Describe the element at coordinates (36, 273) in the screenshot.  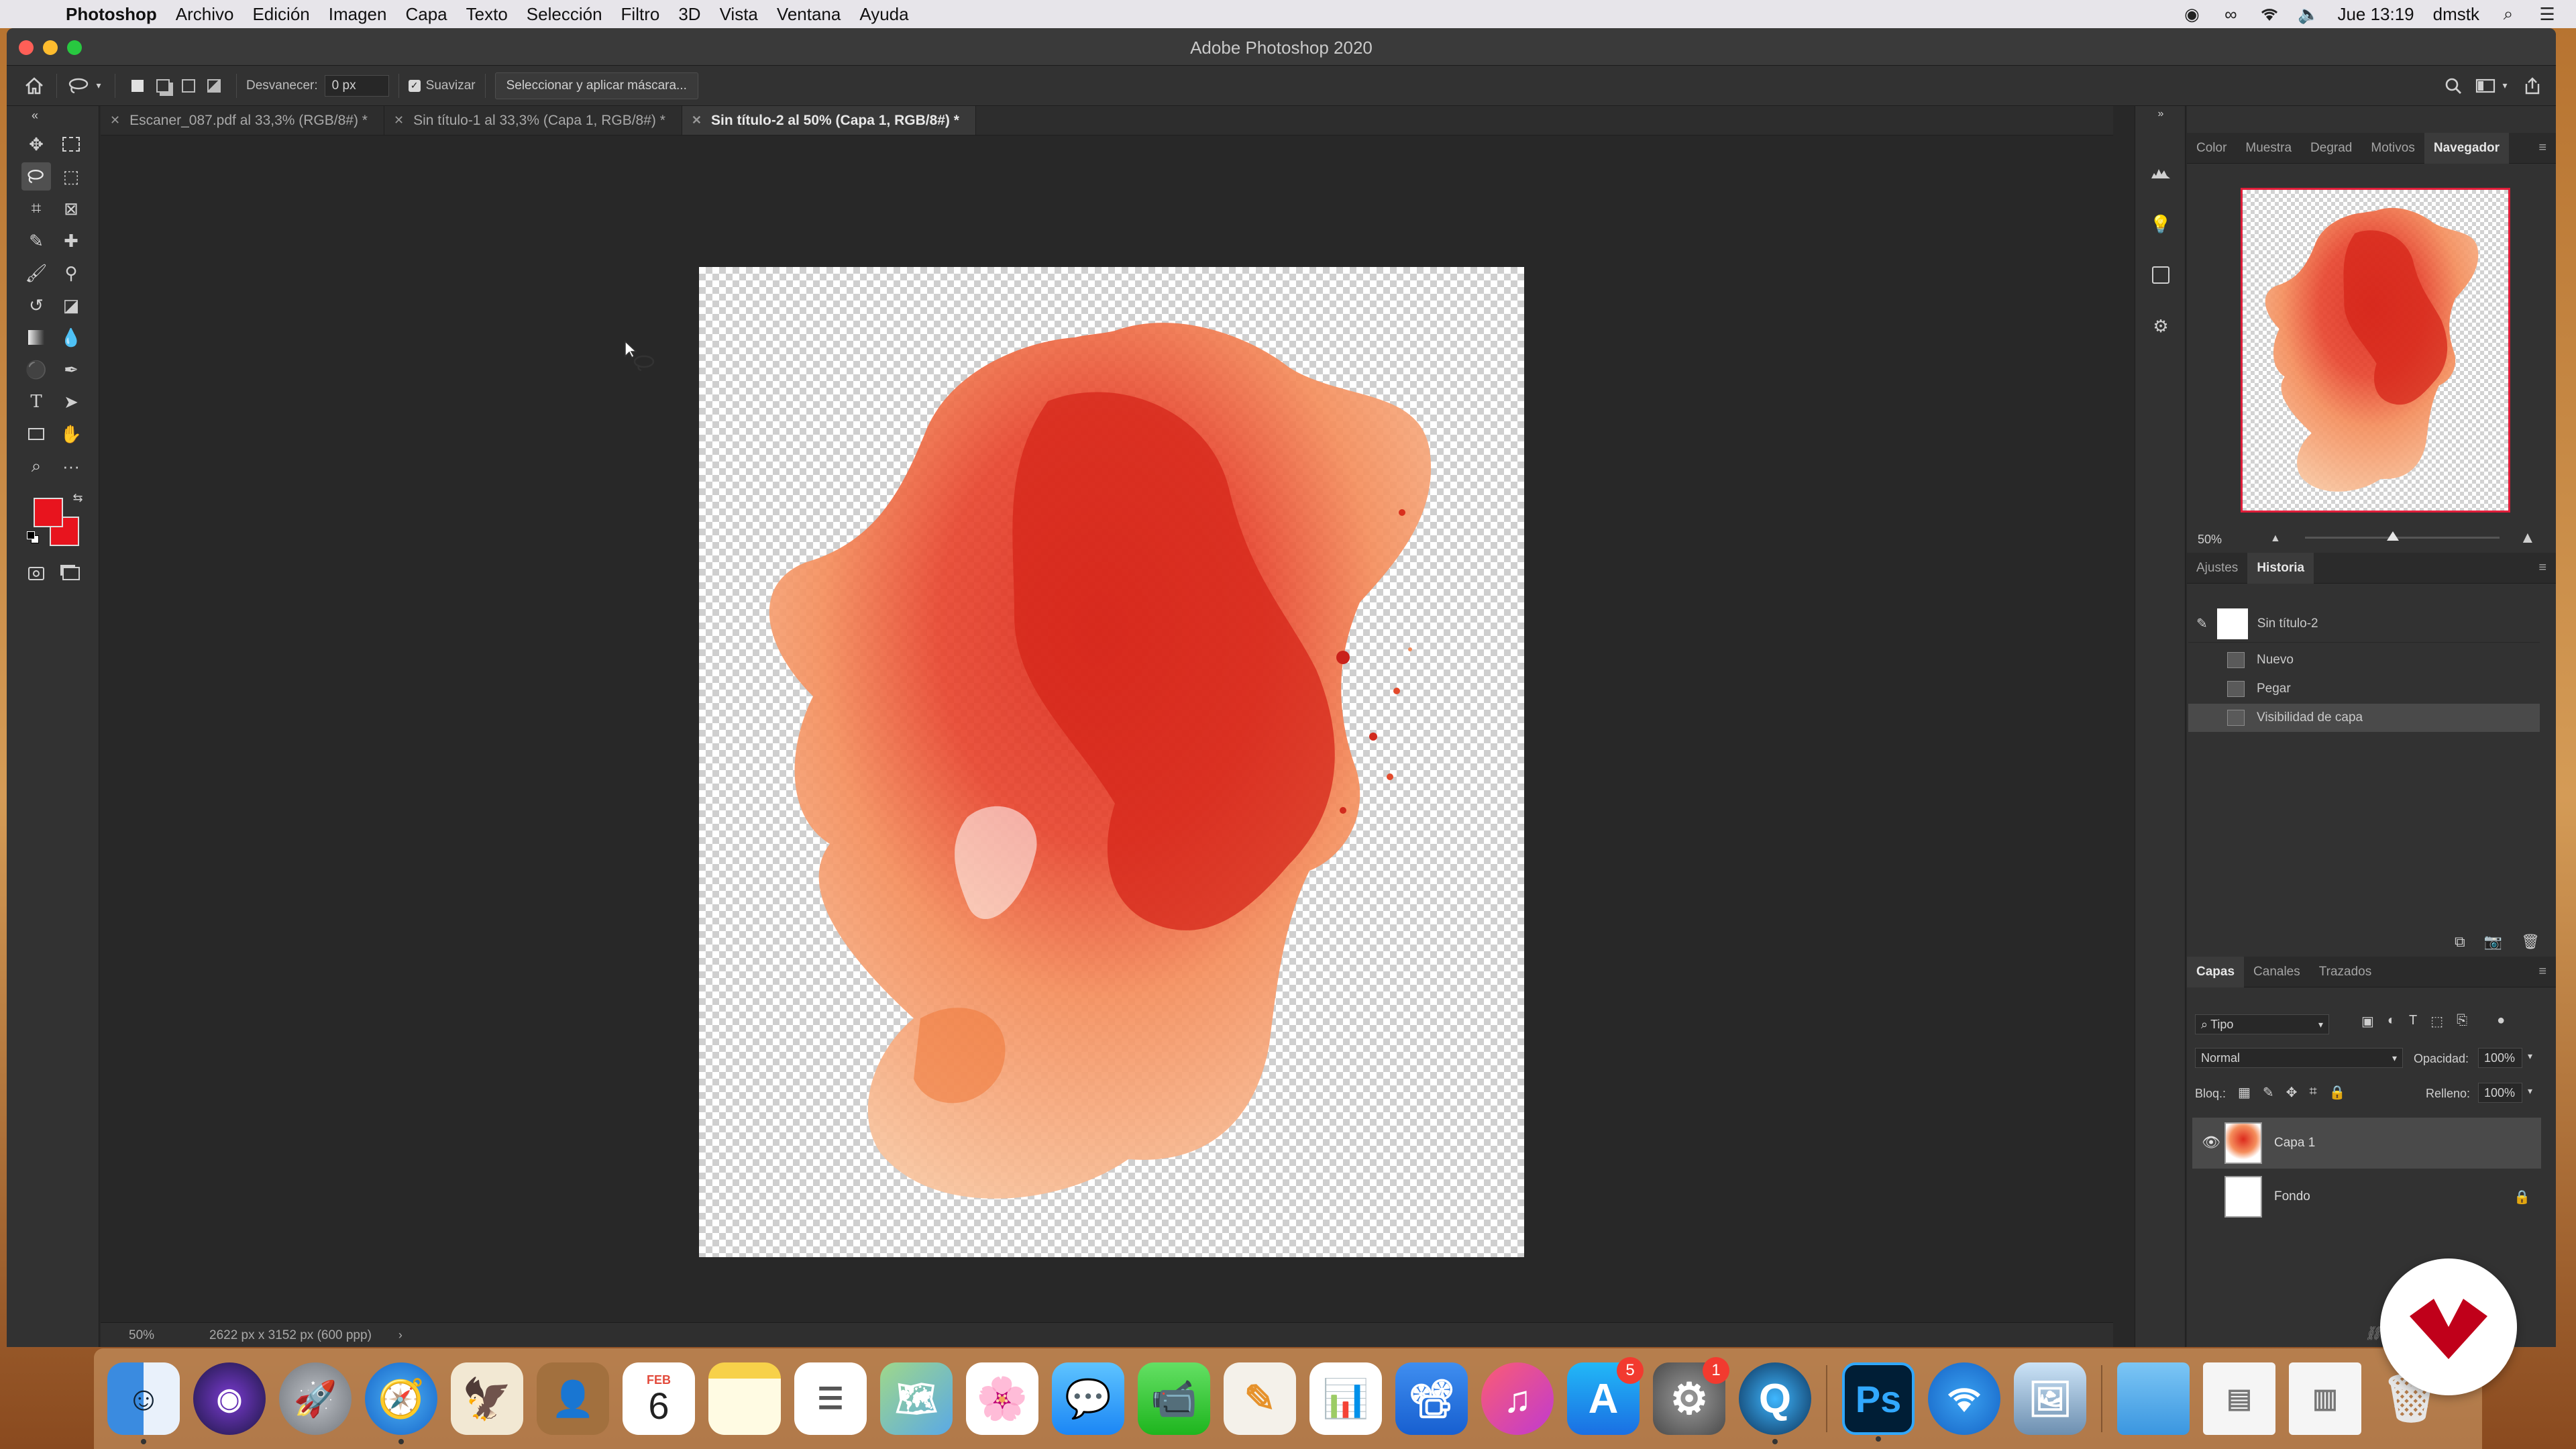
I see `brush-tool-icon: 🖌` at that location.